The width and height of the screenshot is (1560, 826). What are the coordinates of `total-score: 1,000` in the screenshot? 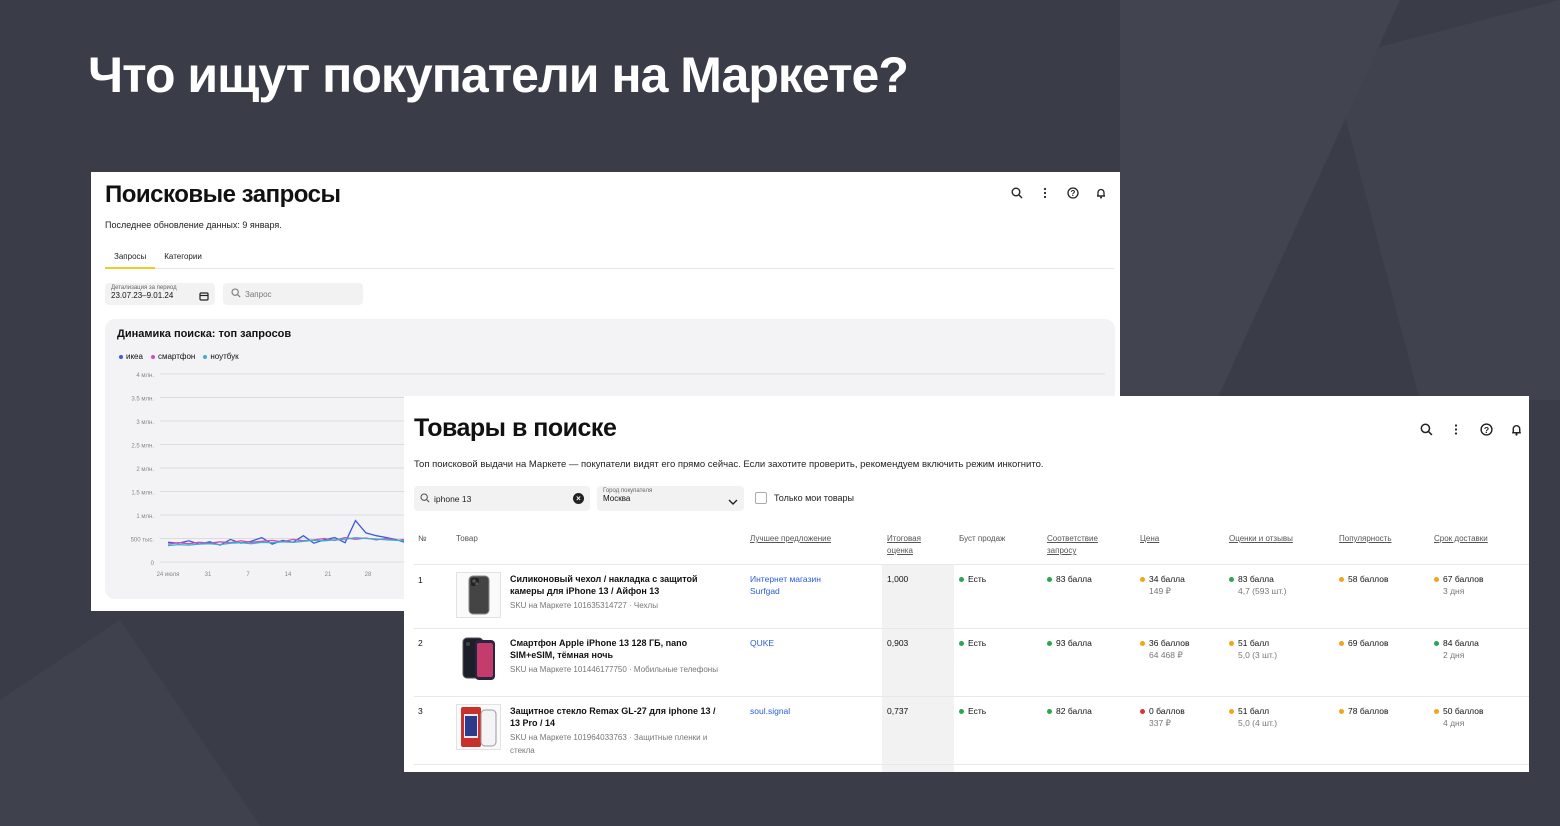 It's located at (898, 579).